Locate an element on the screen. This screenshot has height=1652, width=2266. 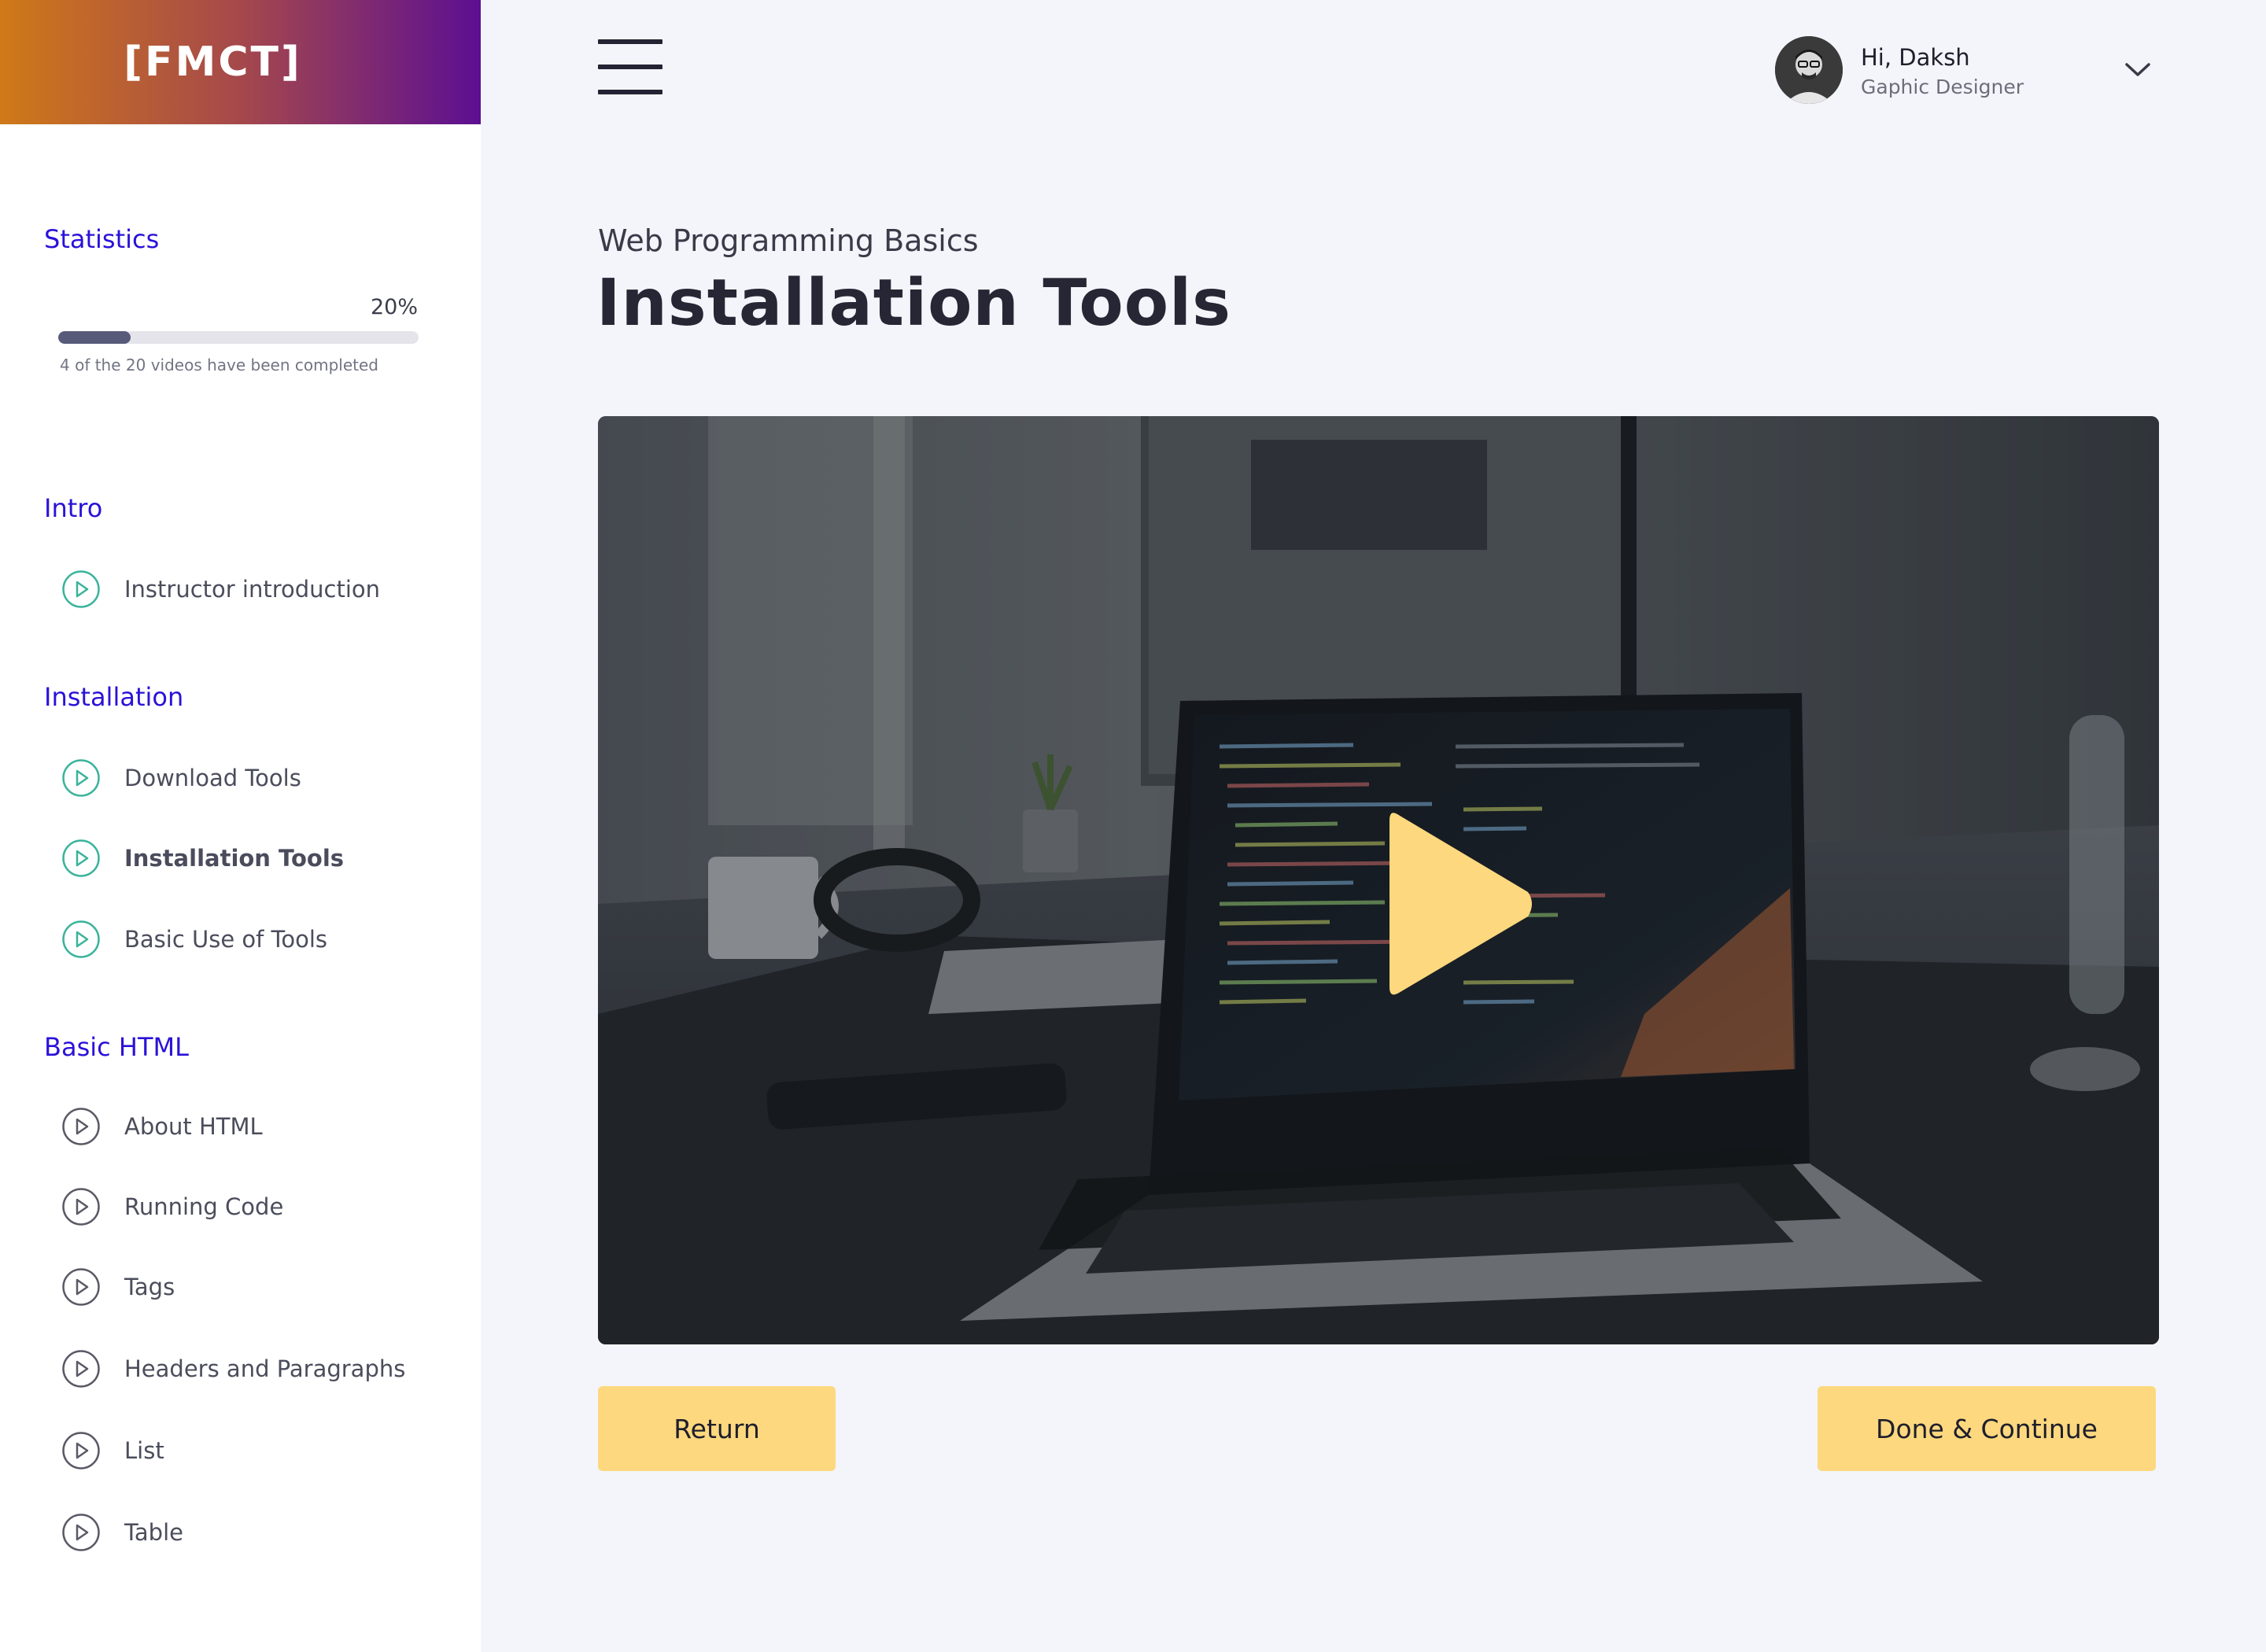
section-heading-basic-html: Basic HTML is located at coordinates (116, 1047).